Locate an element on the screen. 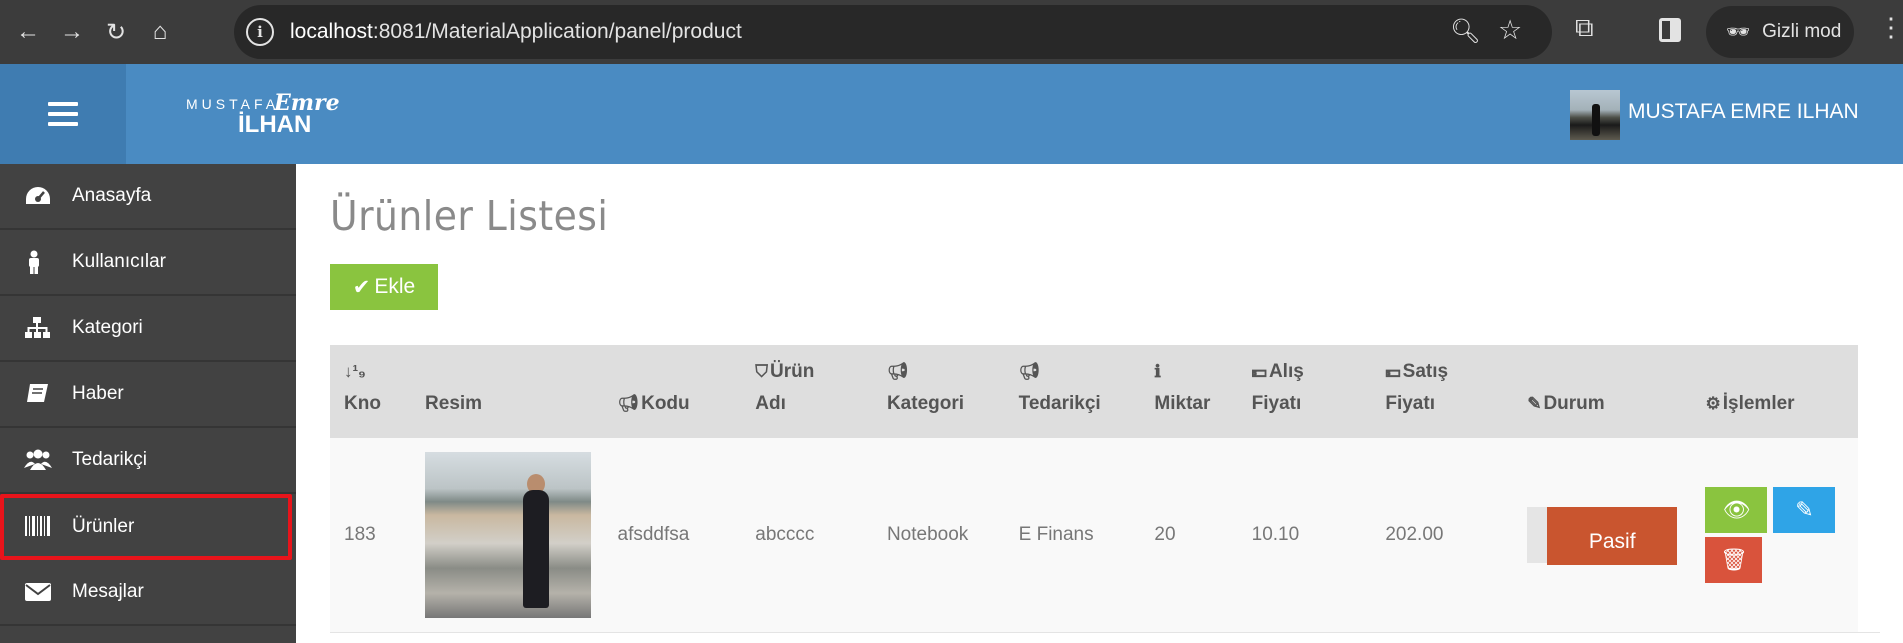 The image size is (1903, 643). logo-line1: MUSTAFA is located at coordinates (233, 104).